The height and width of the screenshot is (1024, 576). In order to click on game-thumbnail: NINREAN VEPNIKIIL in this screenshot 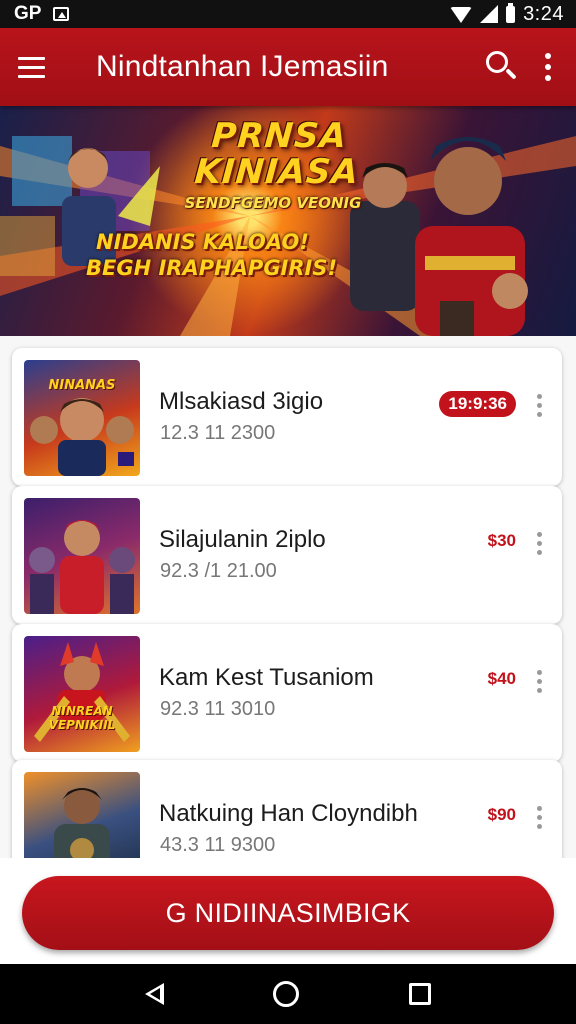, I will do `click(82, 694)`.